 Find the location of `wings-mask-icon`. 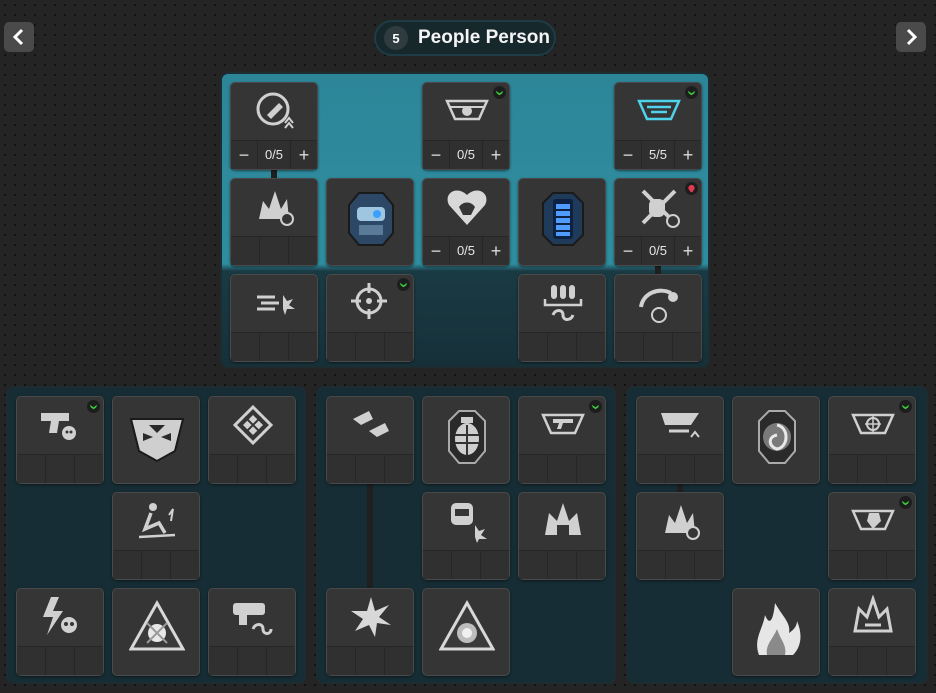

wings-mask-icon is located at coordinates (157, 437).